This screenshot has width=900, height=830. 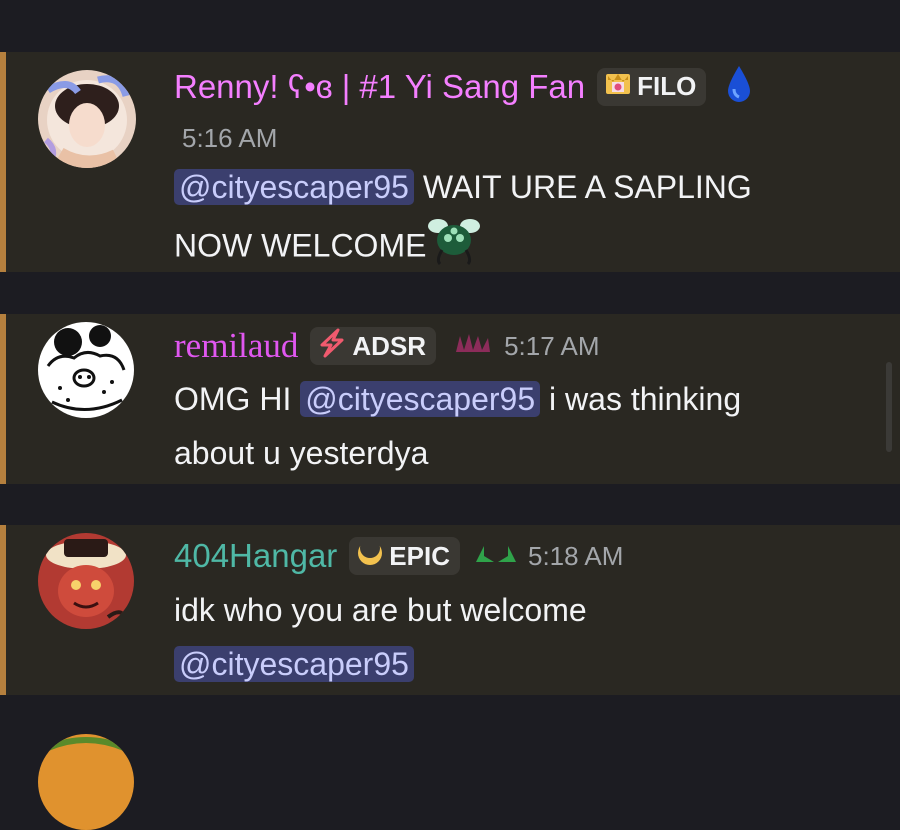 What do you see at coordinates (300, 245) in the screenshot?
I see `message-text: NOW WELCOME` at bounding box center [300, 245].